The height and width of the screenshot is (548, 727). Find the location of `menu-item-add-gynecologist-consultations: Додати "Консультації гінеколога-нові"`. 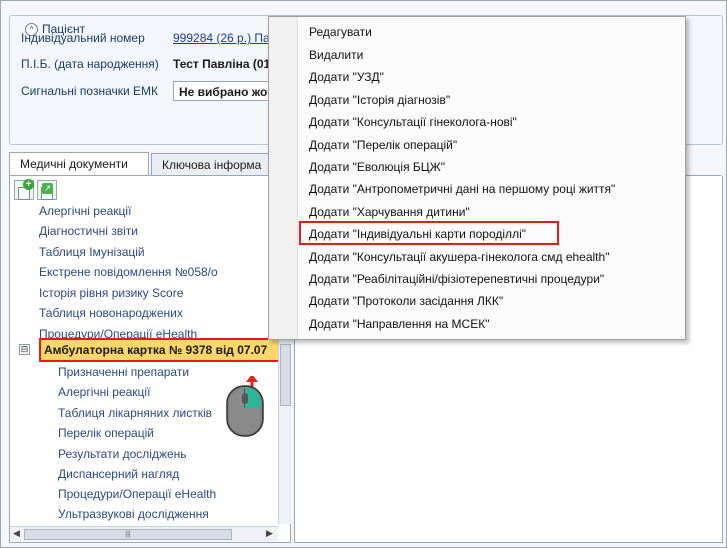

menu-item-add-gynecologist-consultations: Додати "Консультації гінеколога-нові" is located at coordinates (413, 122).